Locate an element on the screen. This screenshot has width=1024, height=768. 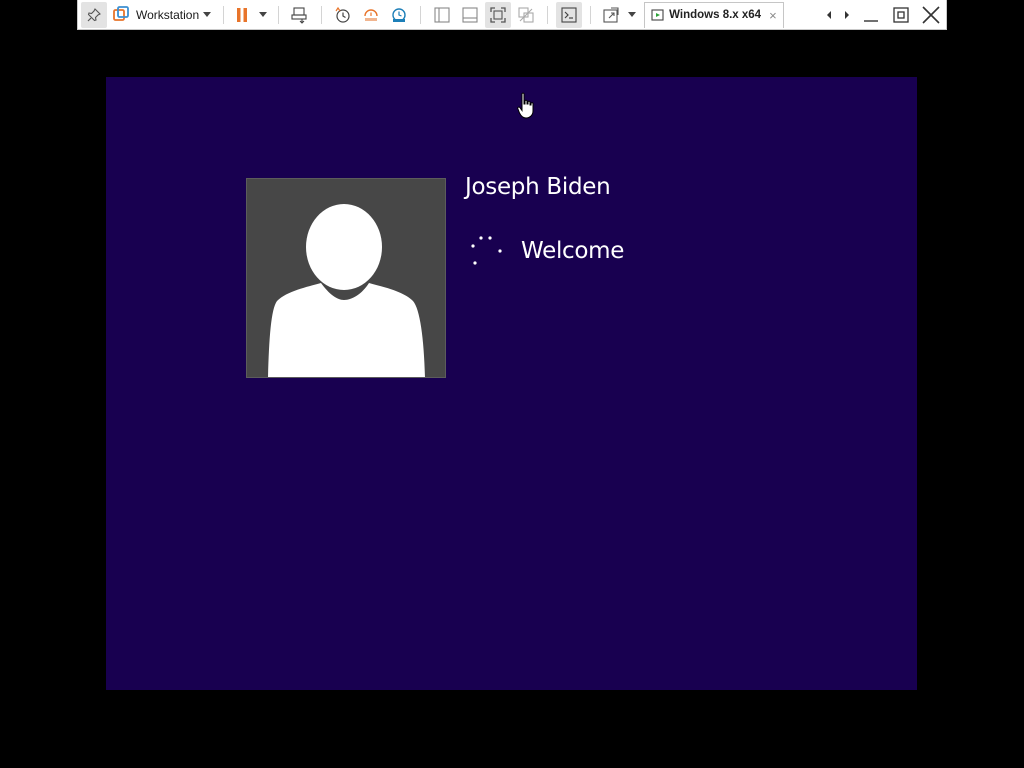
console-view-icon is located at coordinates (569, 14).